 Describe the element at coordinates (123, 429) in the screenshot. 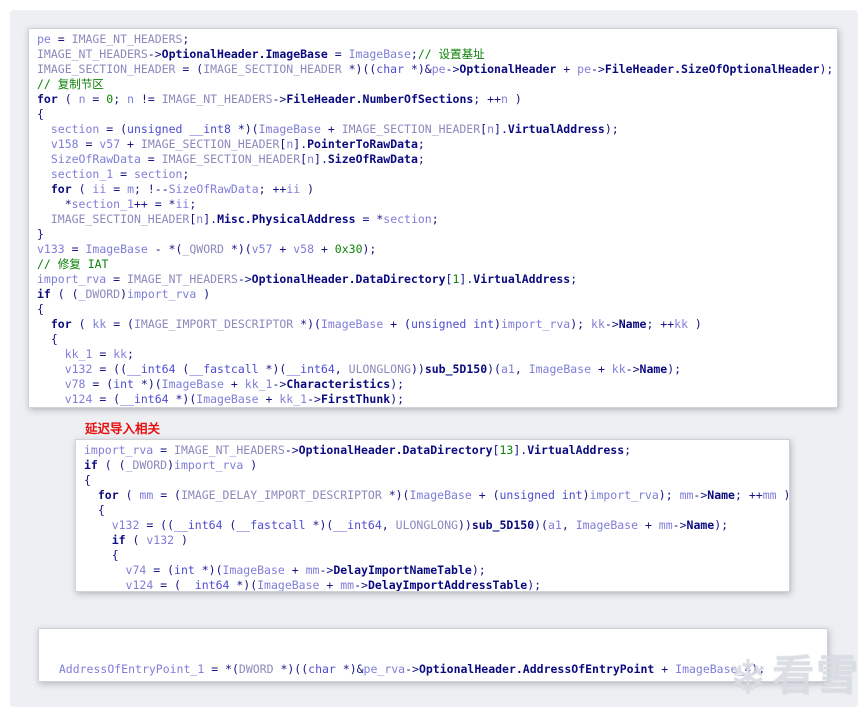

I see `delay-import-annotation: 延迟导入相关` at that location.